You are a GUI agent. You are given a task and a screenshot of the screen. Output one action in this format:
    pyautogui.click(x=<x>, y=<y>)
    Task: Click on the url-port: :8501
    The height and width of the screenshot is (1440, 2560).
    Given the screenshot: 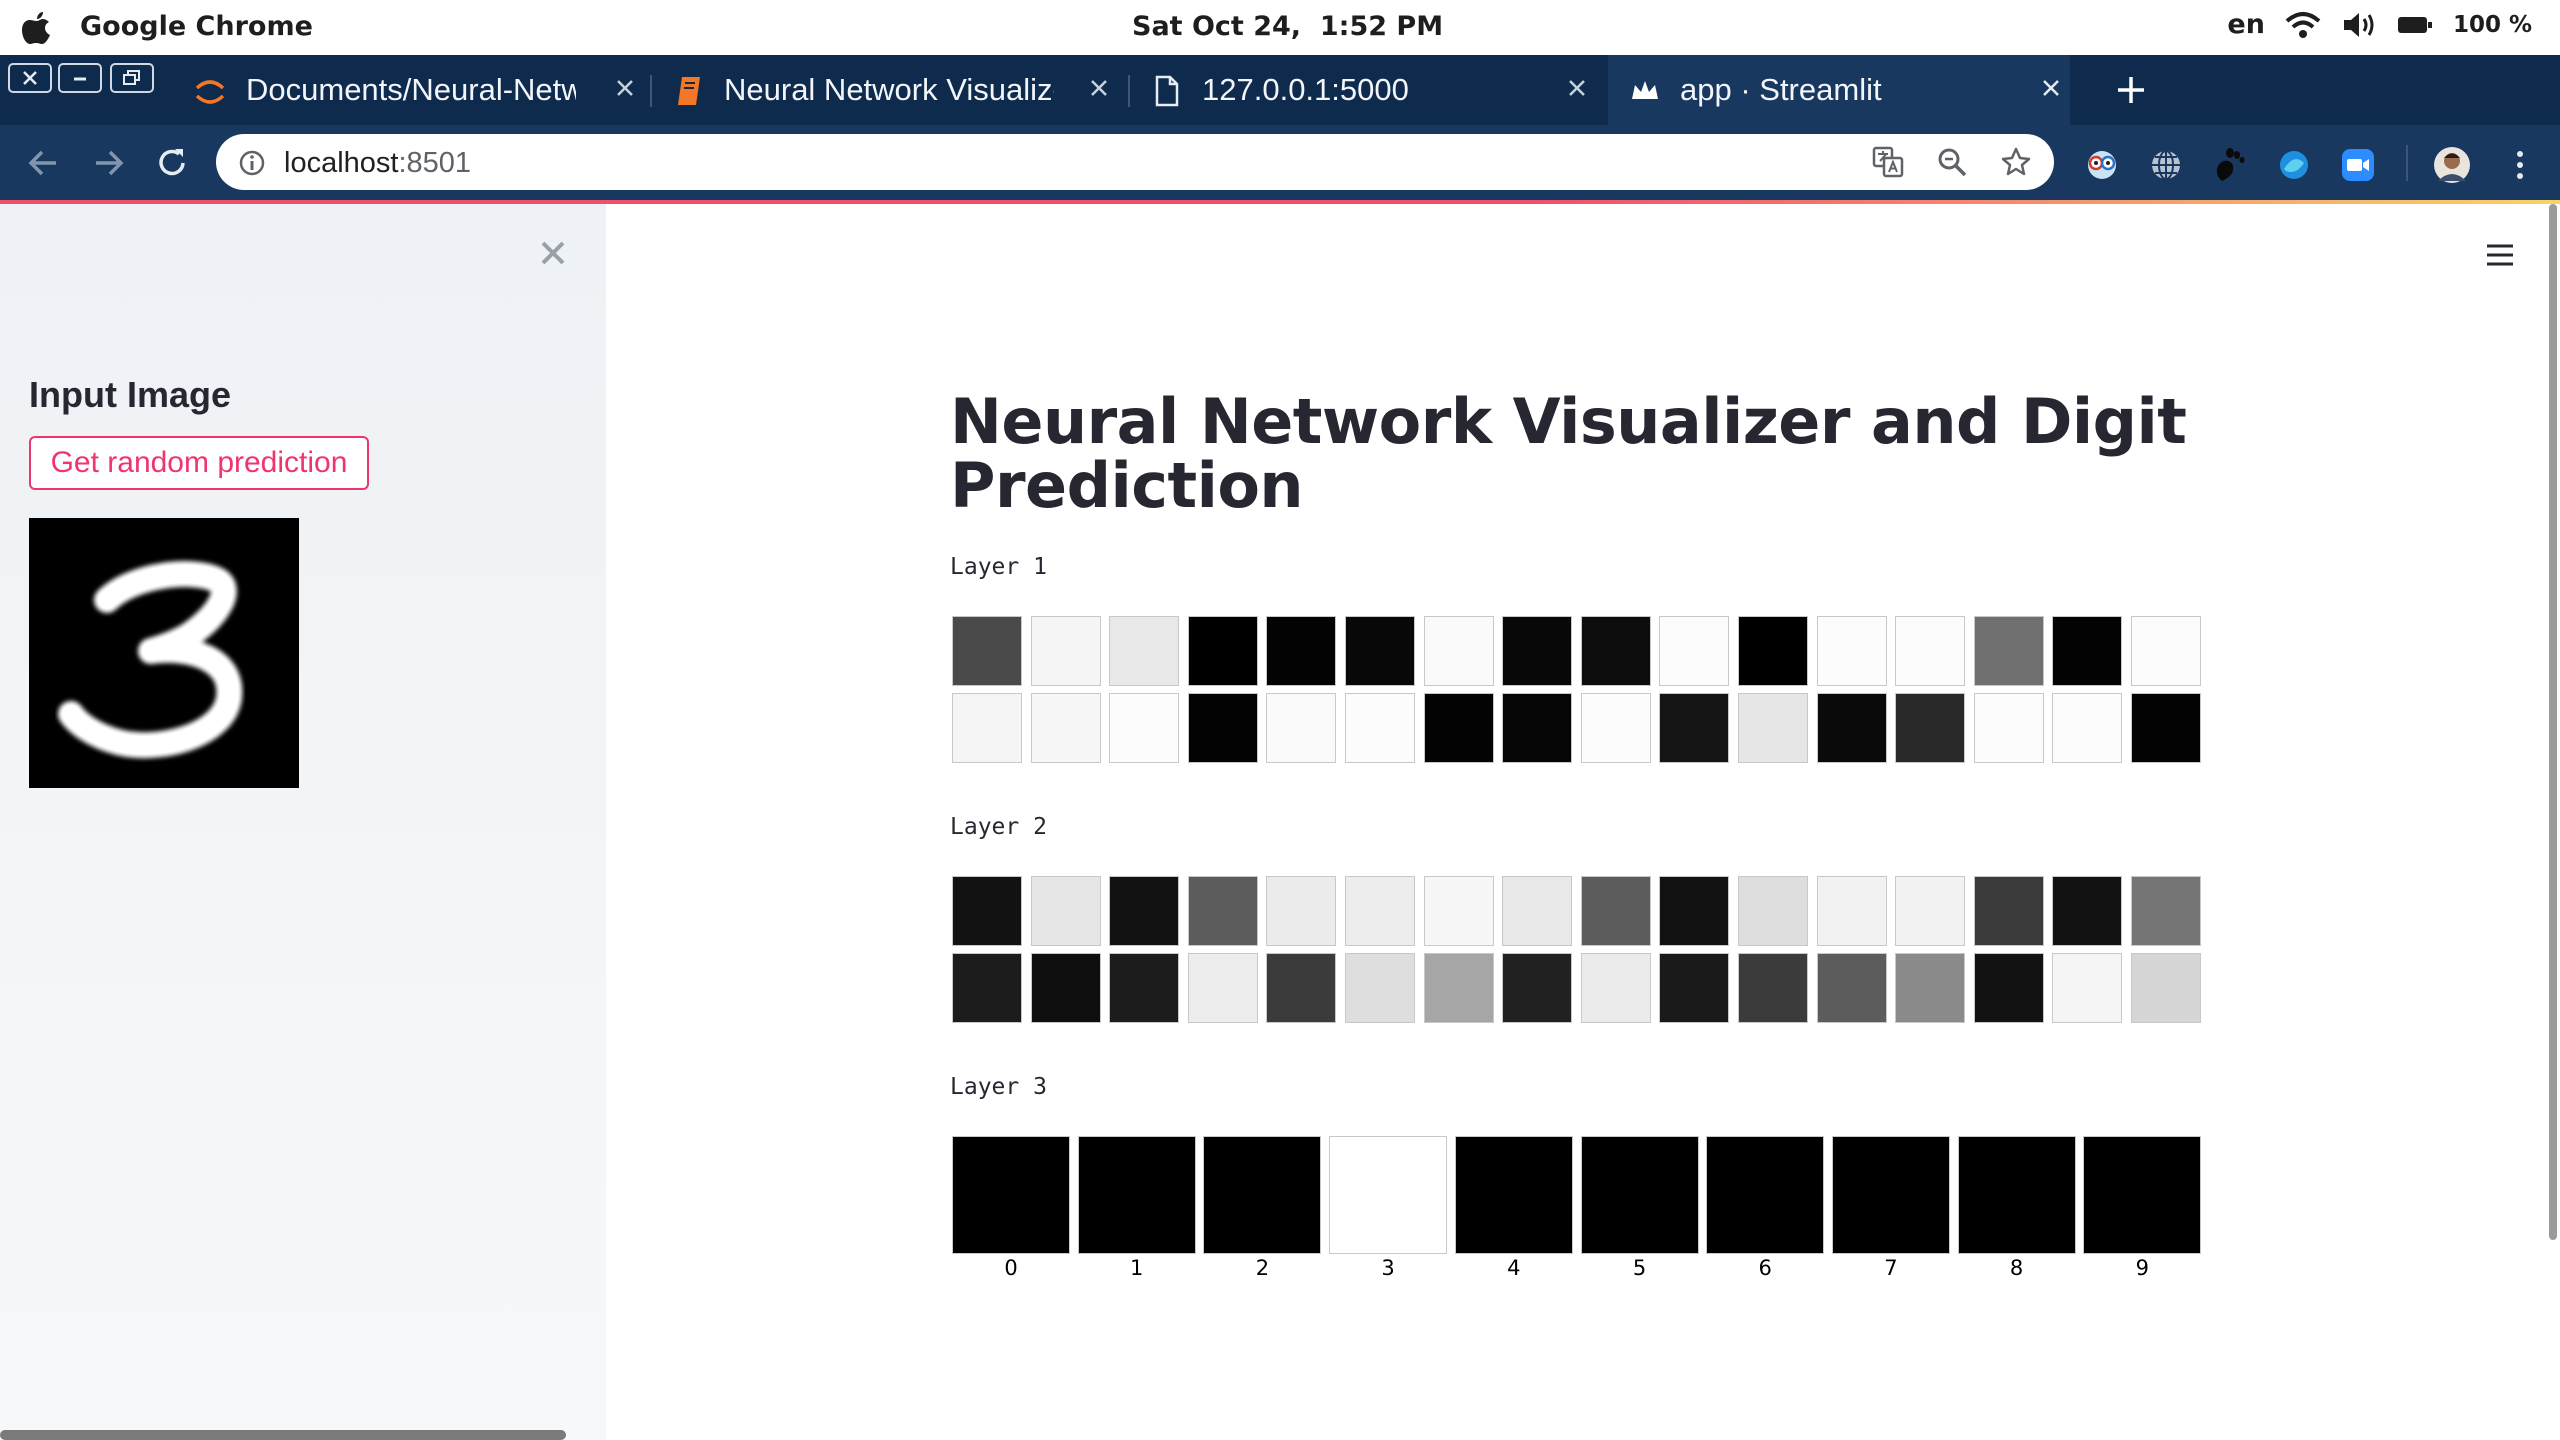 What is the action you would take?
    pyautogui.click(x=435, y=163)
    